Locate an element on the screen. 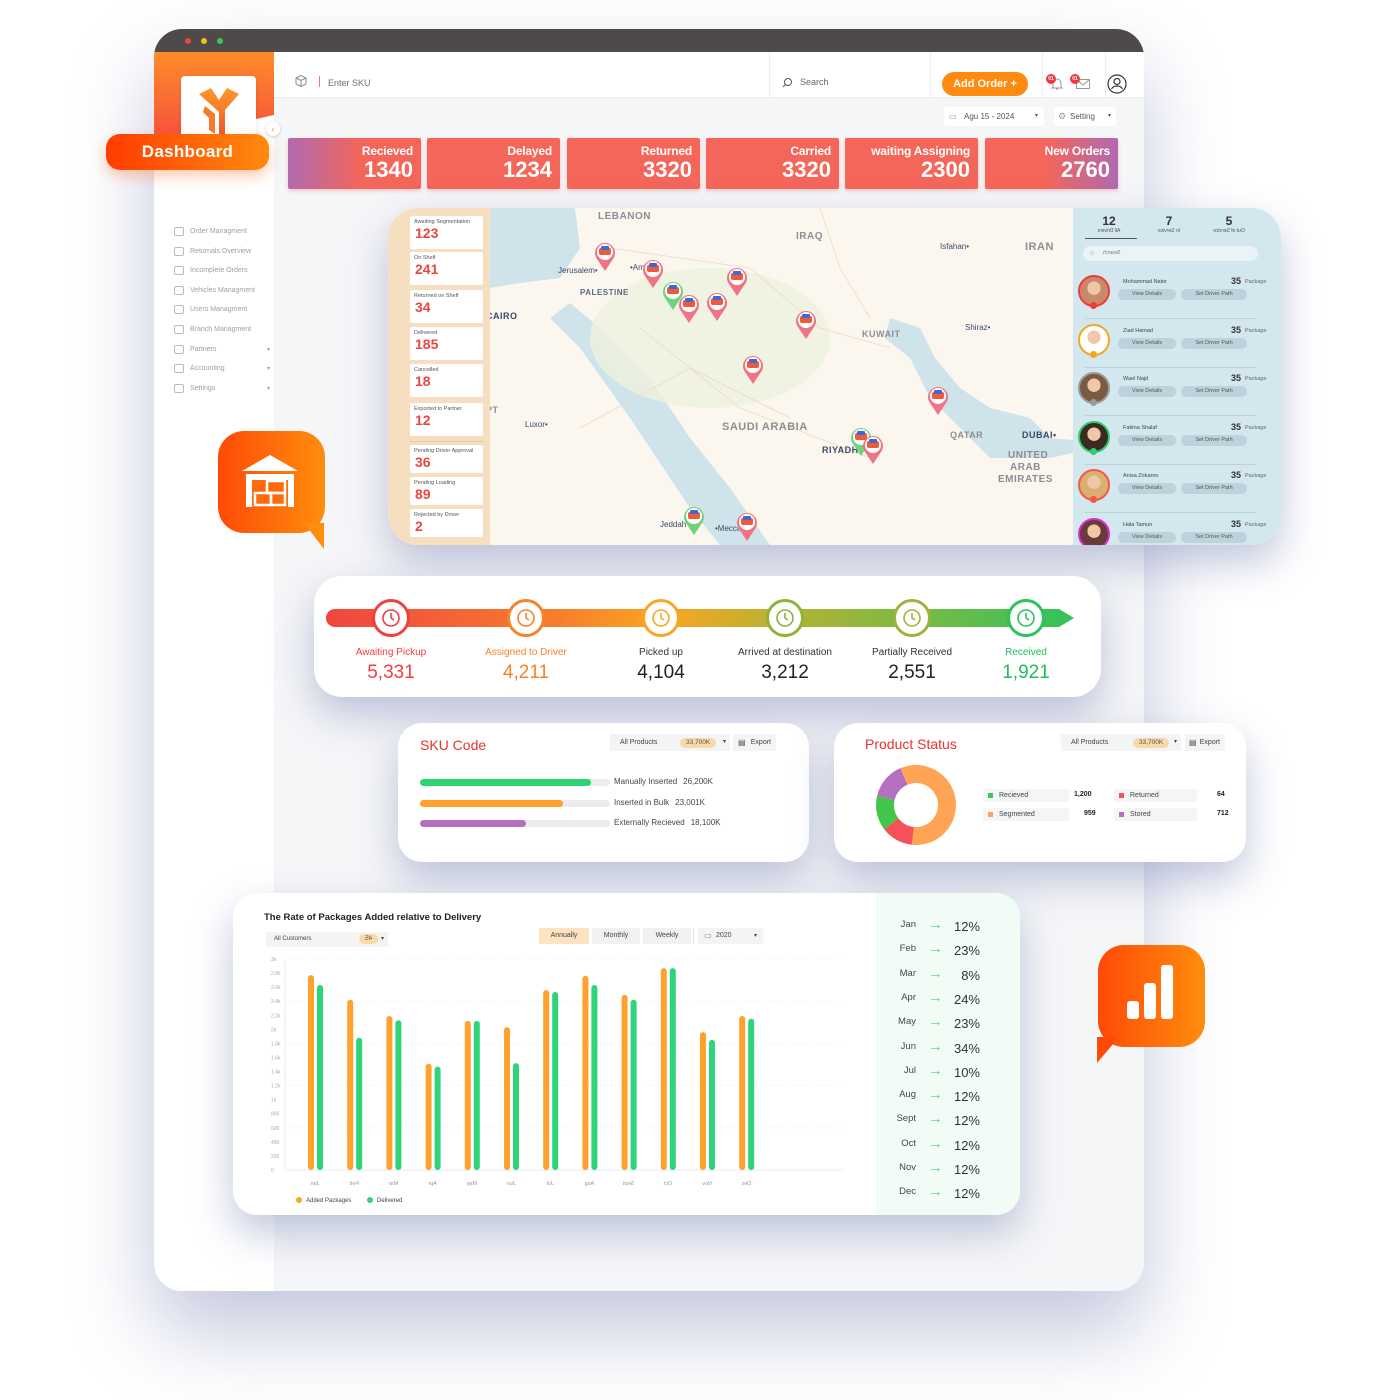 The image size is (1400, 1400). driver-search-input: ○ Search is located at coordinates (1170, 253).